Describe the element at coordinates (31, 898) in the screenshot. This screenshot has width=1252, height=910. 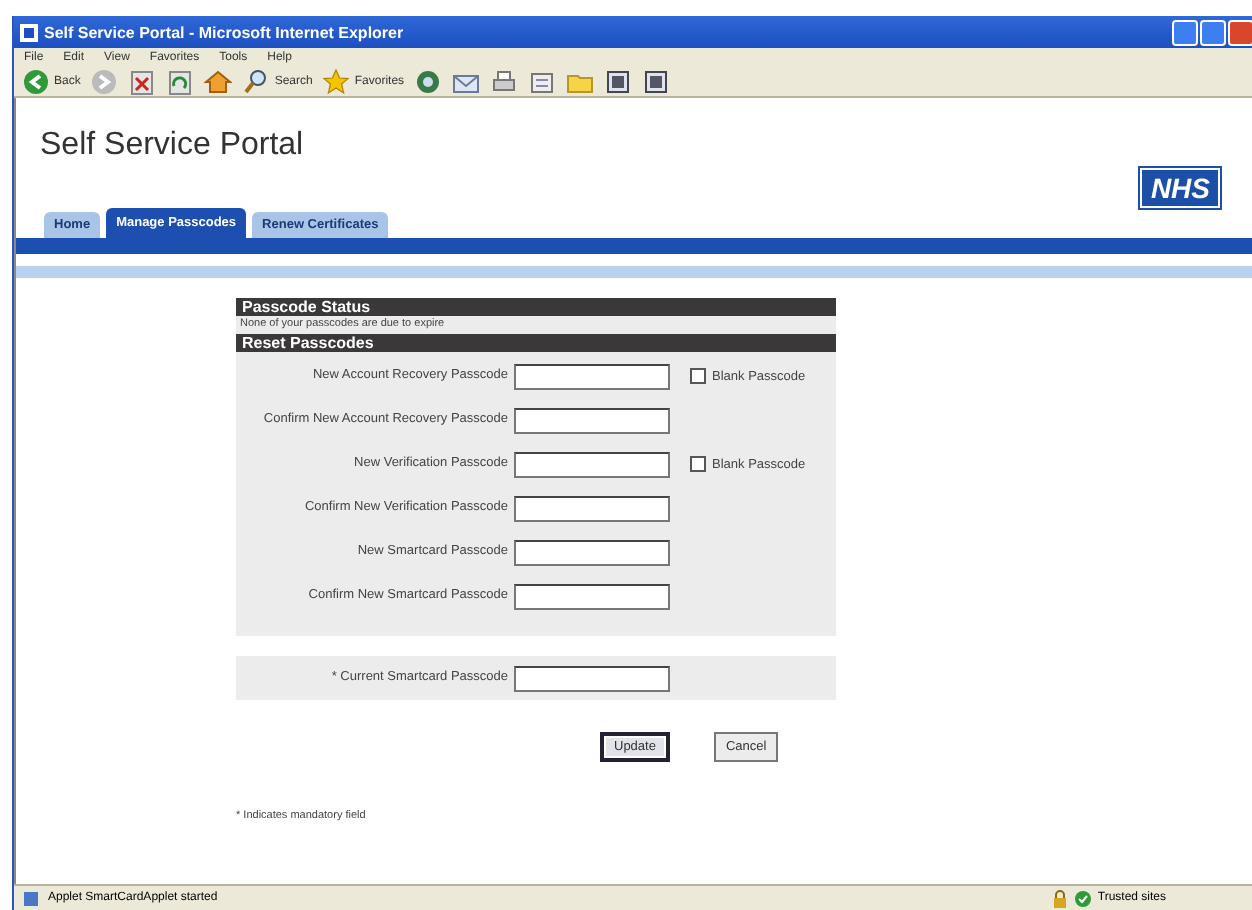
I see `page-icon` at that location.